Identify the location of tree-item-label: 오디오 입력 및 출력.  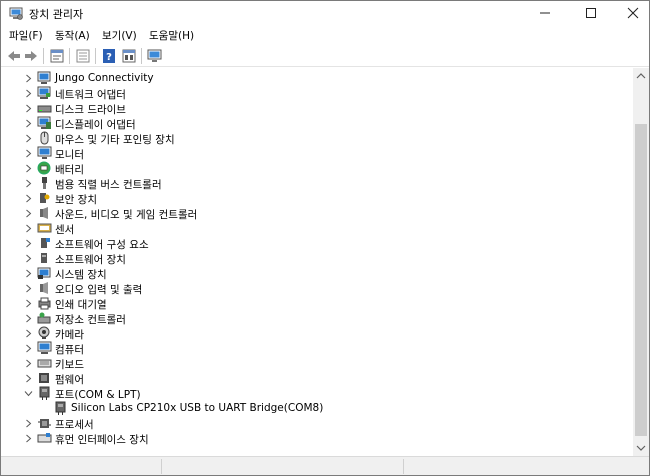
(99, 290).